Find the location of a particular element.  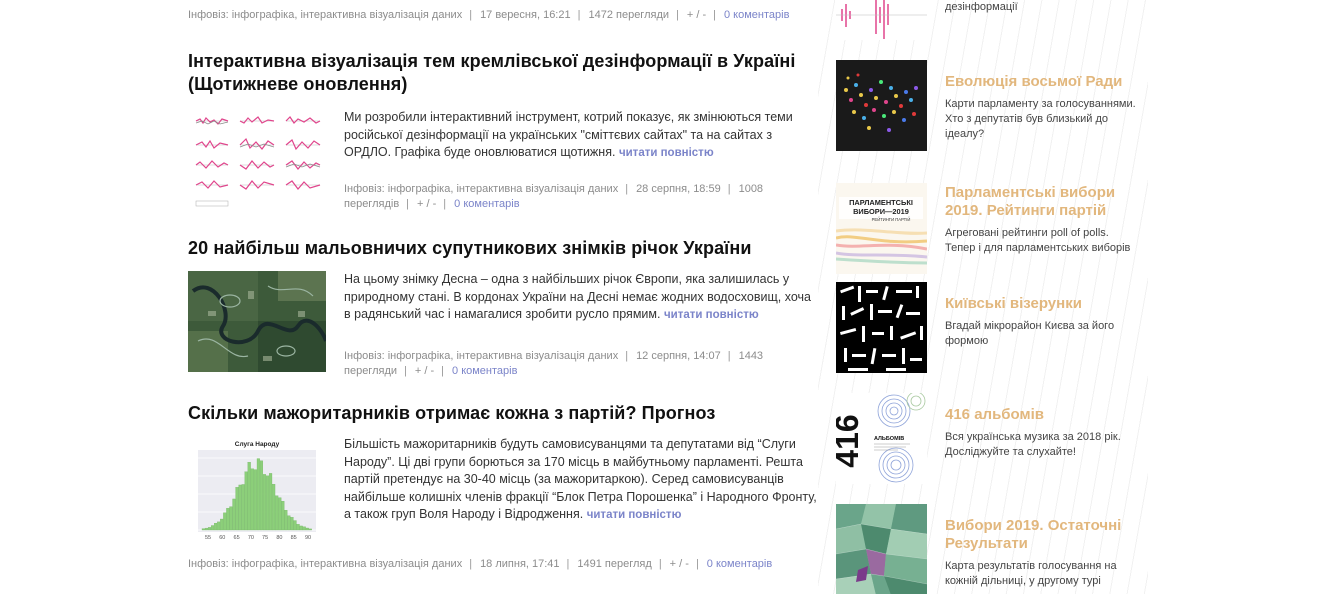

thumb-number: 416 is located at coordinates (850, 440).